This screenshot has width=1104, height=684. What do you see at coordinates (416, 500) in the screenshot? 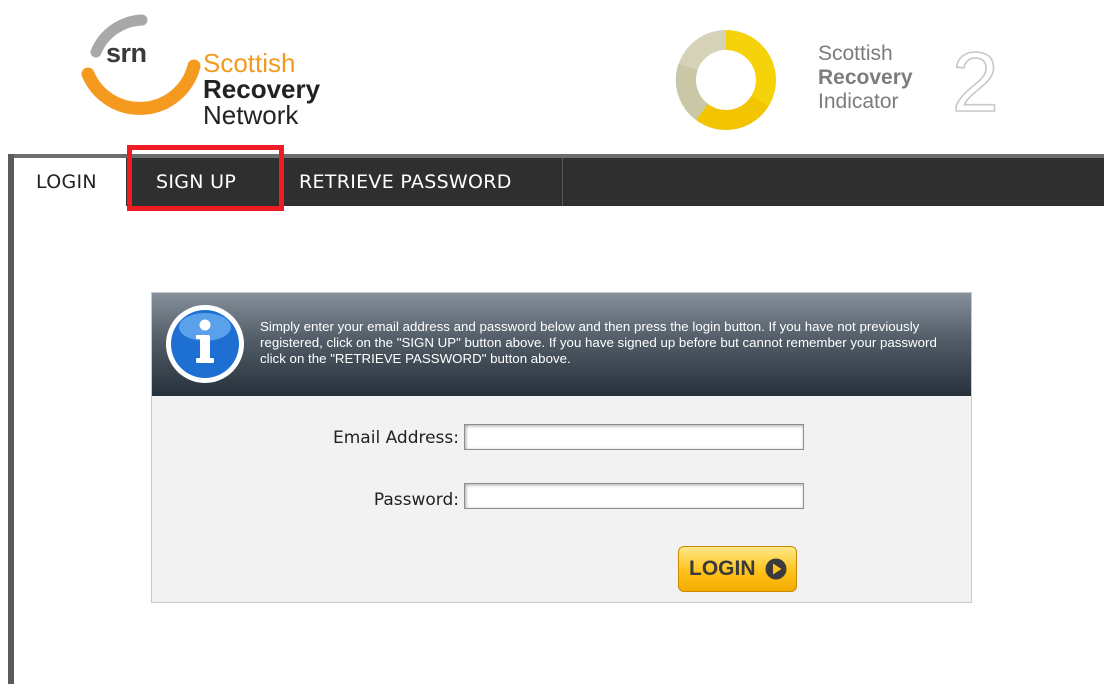
I see `password-label: Password:` at bounding box center [416, 500].